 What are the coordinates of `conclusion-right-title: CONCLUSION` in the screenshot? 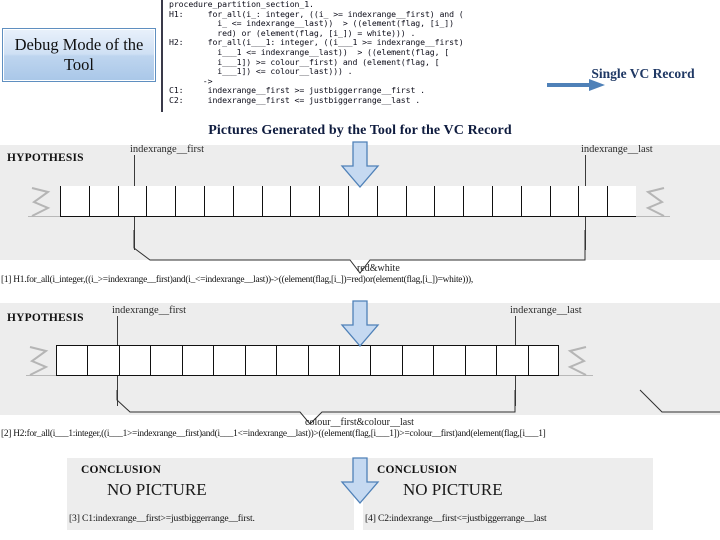 It's located at (417, 470).